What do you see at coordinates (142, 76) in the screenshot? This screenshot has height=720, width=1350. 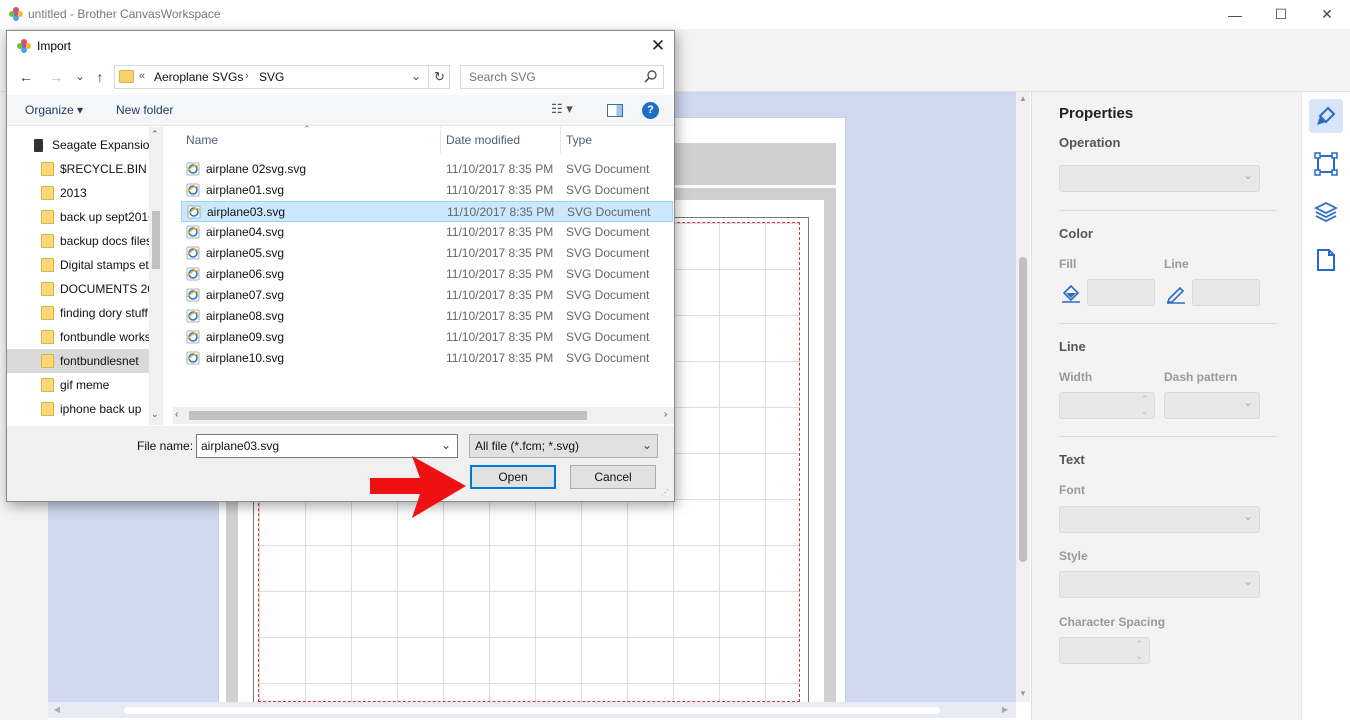 I see `breadcrumb-overflow: «` at bounding box center [142, 76].